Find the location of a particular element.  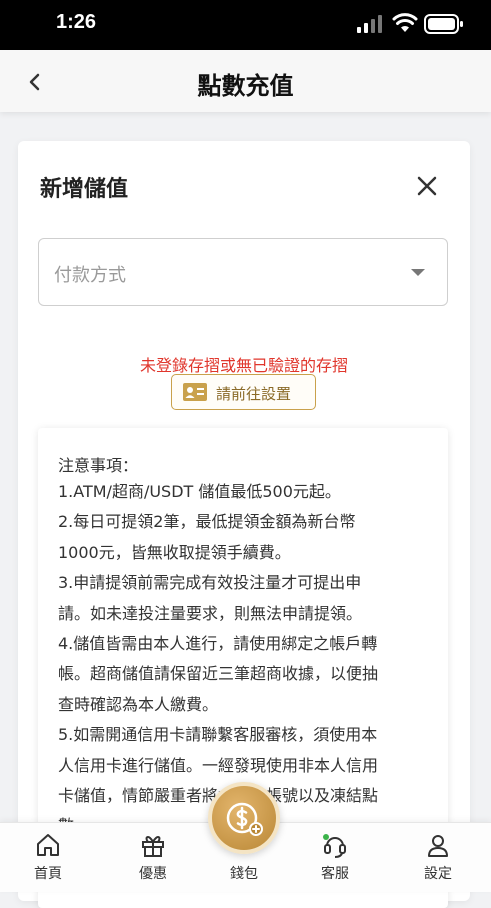

notice-line: 請。如未達投注量要求，則無法申請提領。 is located at coordinates (210, 613).